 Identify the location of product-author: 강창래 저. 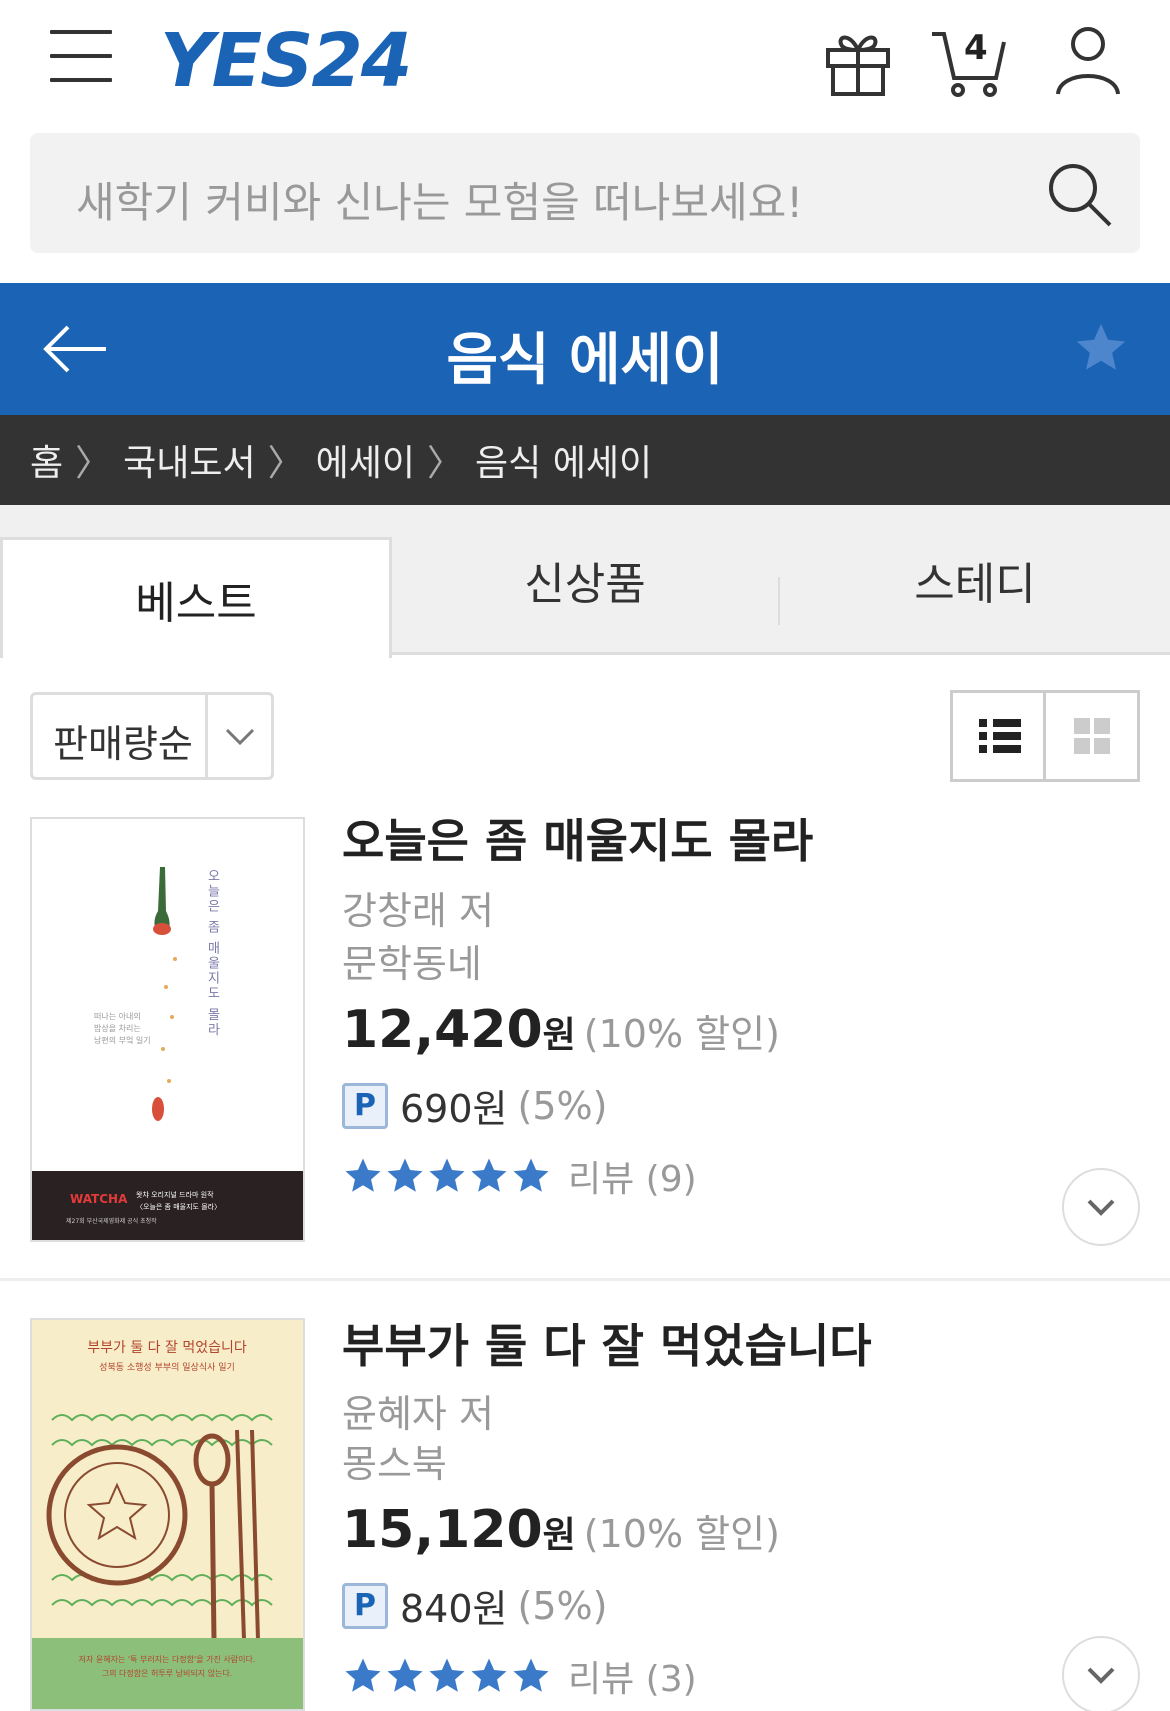
(418, 907).